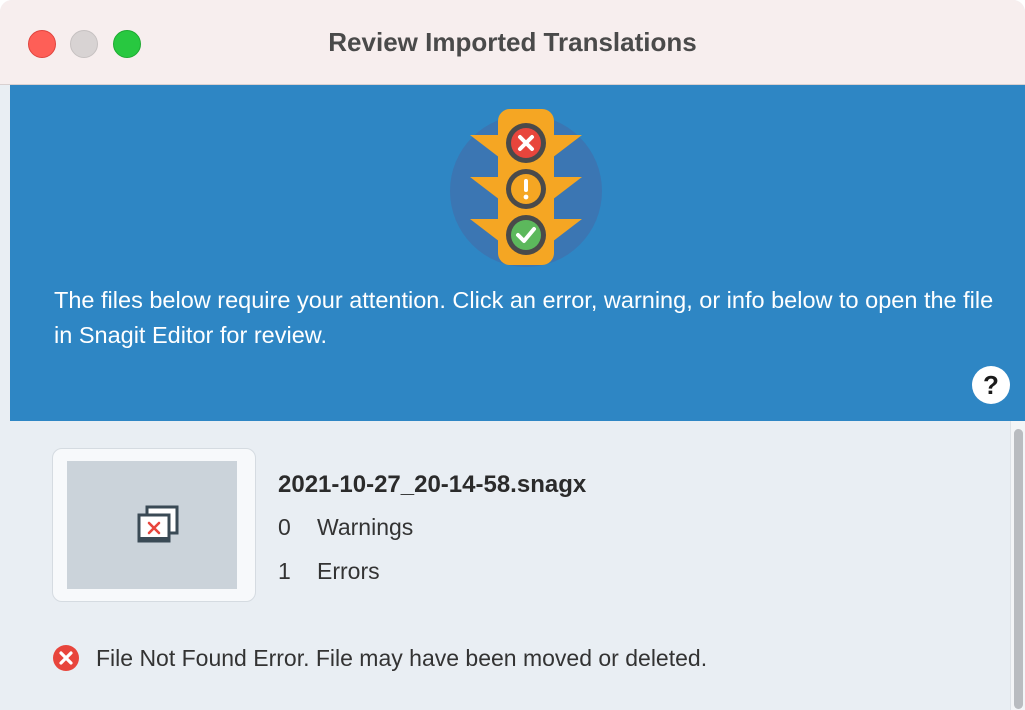 Image resolution: width=1025 pixels, height=710 pixels. I want to click on thumbnail-placeholder, so click(152, 525).